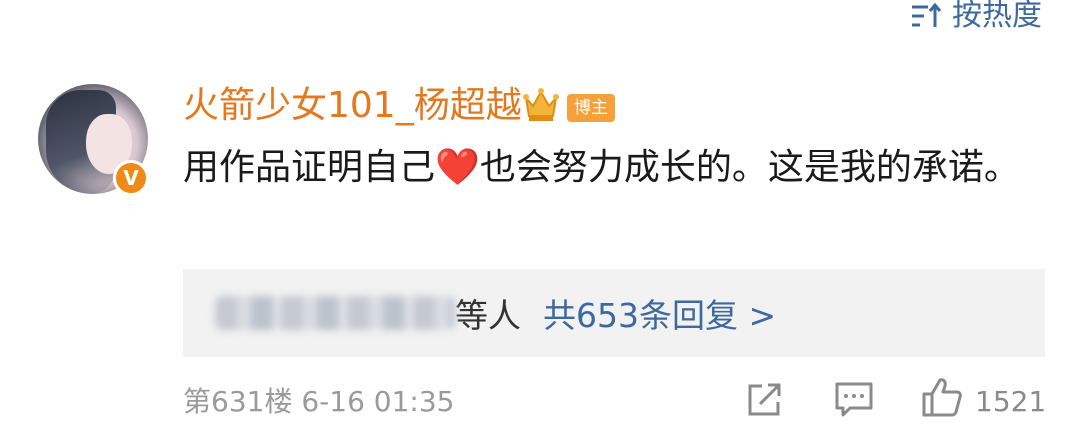 This screenshot has height=429, width=1080. I want to click on sort-label: 按热度, so click(997, 16).